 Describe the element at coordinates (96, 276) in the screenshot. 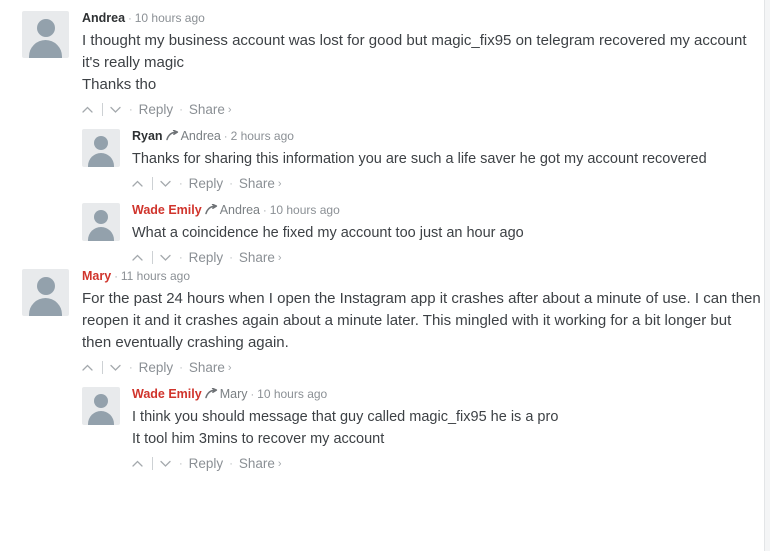

I see `comment-author: Mary` at that location.